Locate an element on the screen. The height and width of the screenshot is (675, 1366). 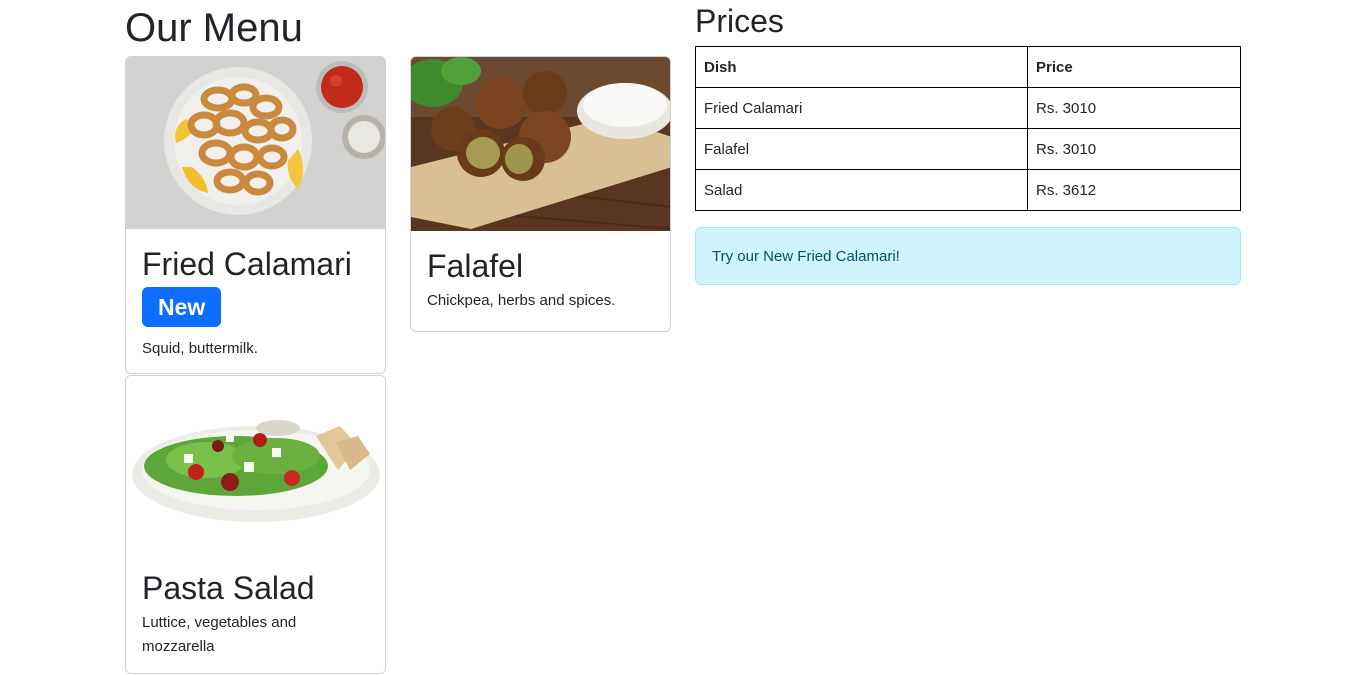
dish-cell: Falafel is located at coordinates (861, 149).